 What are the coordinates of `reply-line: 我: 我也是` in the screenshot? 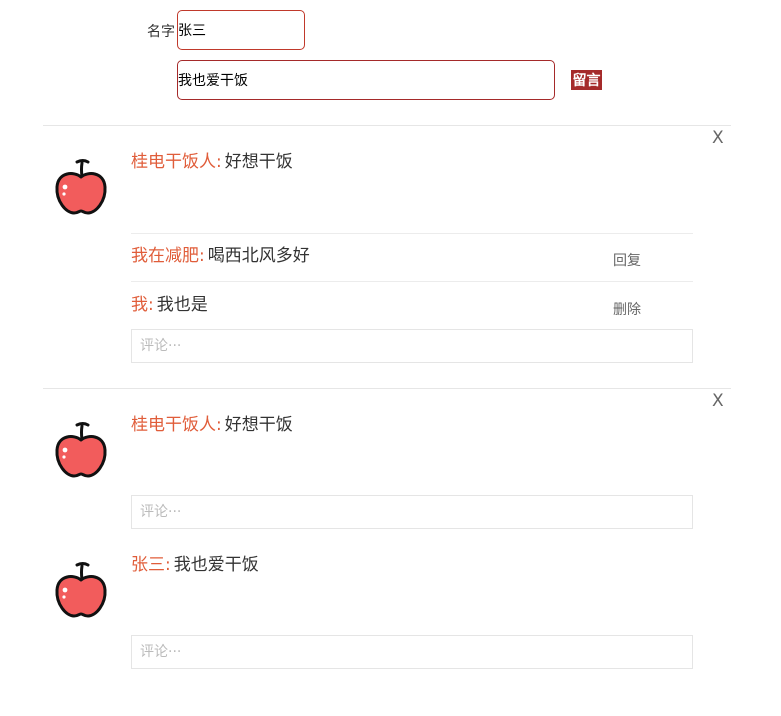 It's located at (169, 305).